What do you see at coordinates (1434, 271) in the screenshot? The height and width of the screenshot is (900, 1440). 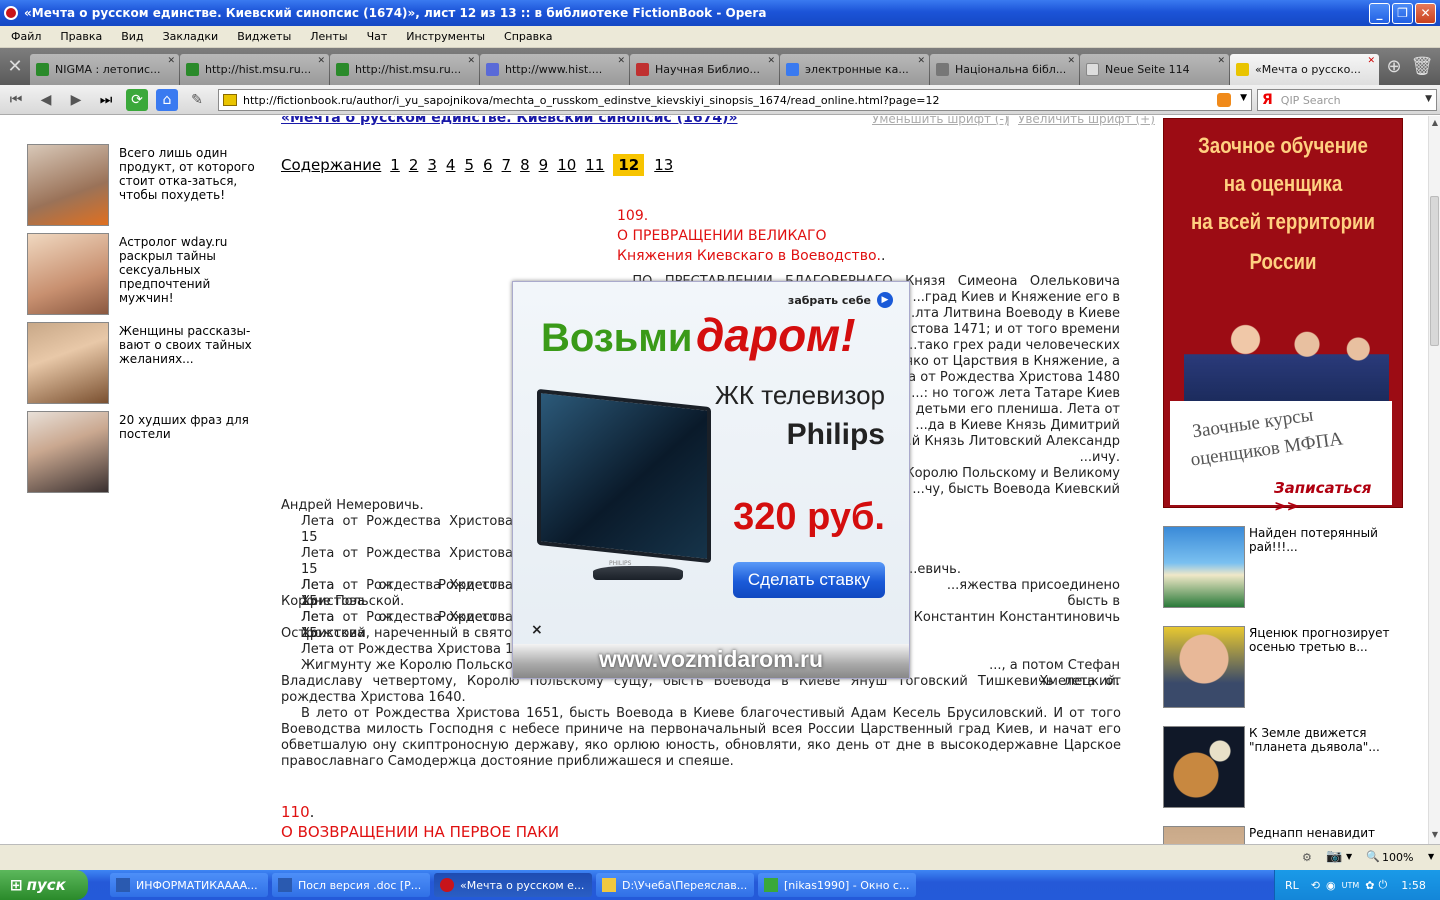 I see `scroll-thumb` at bounding box center [1434, 271].